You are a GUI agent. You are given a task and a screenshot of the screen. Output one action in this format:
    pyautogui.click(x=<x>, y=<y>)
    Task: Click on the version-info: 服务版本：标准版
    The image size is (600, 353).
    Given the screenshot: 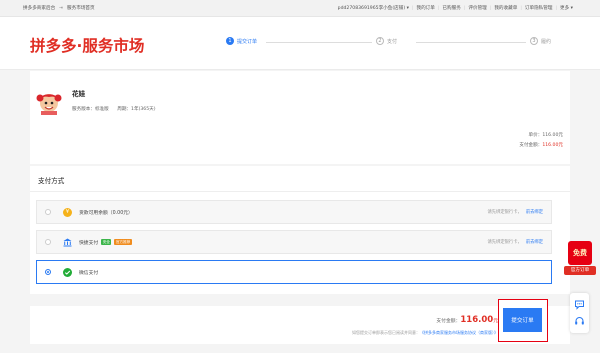 What is the action you would take?
    pyautogui.click(x=90, y=109)
    